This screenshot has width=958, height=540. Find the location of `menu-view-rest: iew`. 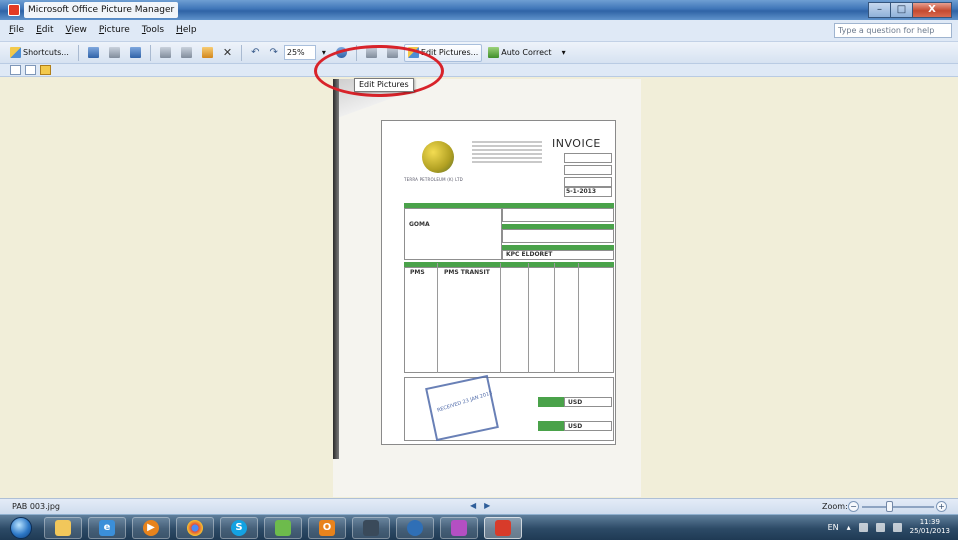

menu-view-rest: iew is located at coordinates (79, 30).